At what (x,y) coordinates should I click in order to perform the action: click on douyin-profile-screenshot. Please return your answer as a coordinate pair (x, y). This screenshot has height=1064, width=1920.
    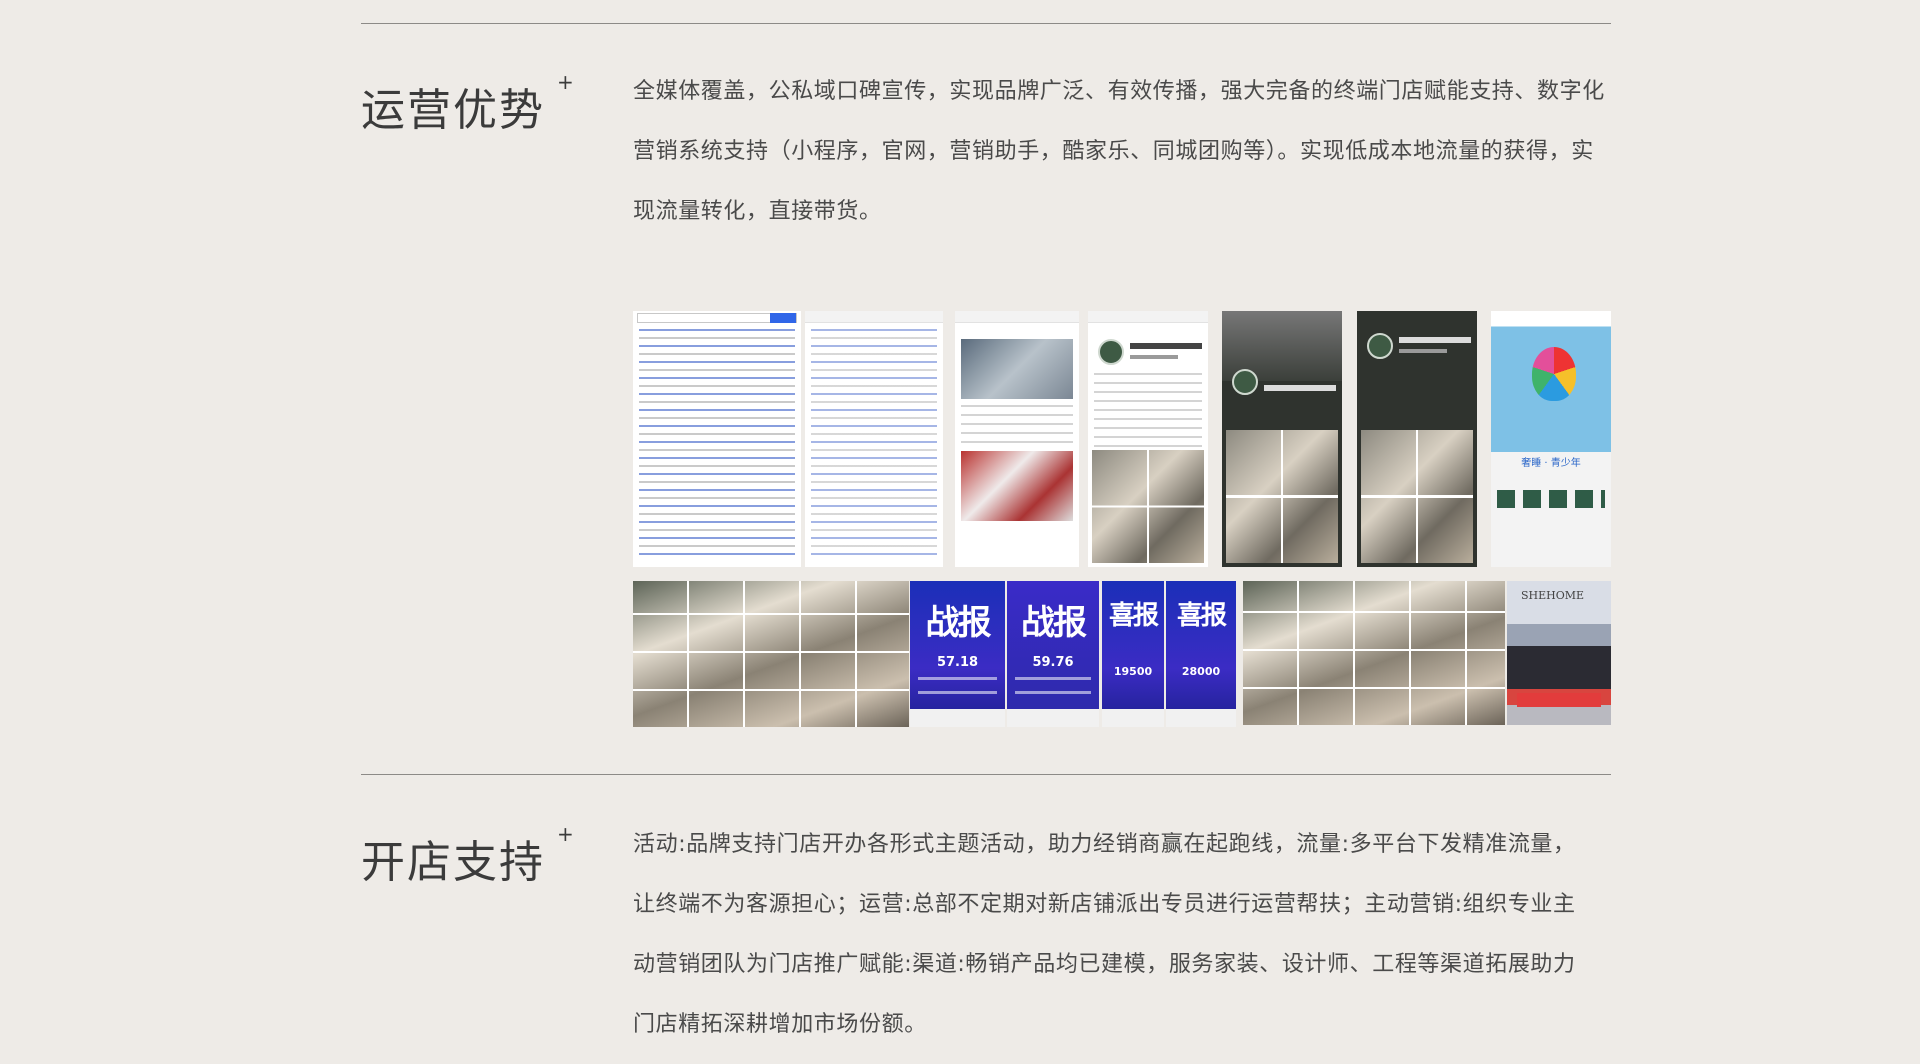
    Looking at the image, I should click on (1282, 439).